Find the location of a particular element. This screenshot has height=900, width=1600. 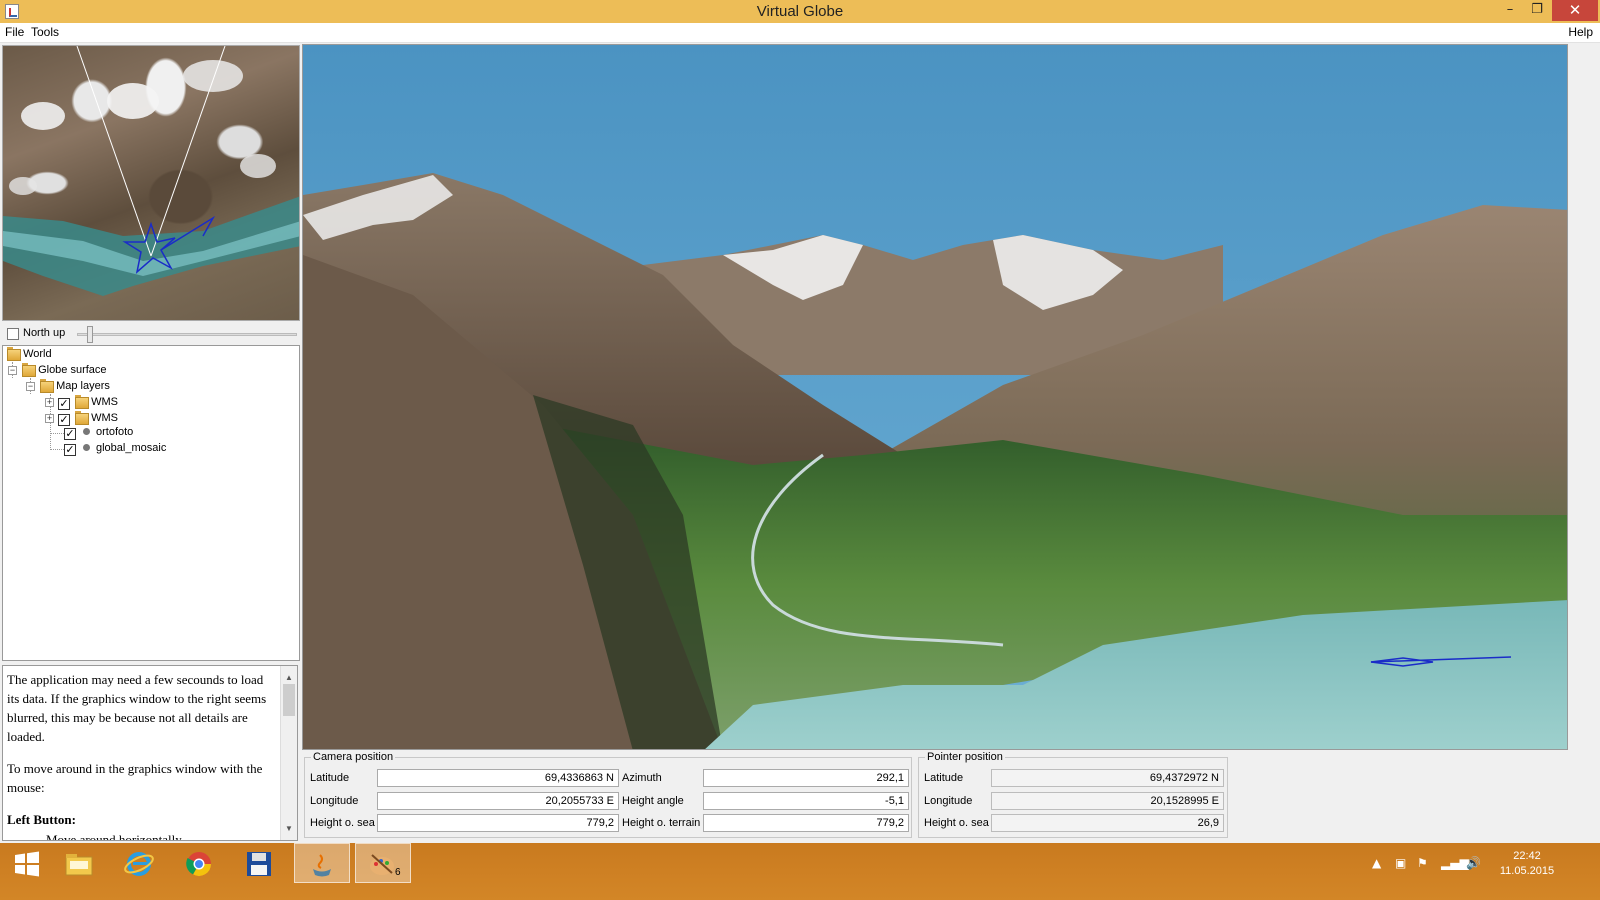

north-up-checkbox is located at coordinates (13, 334).